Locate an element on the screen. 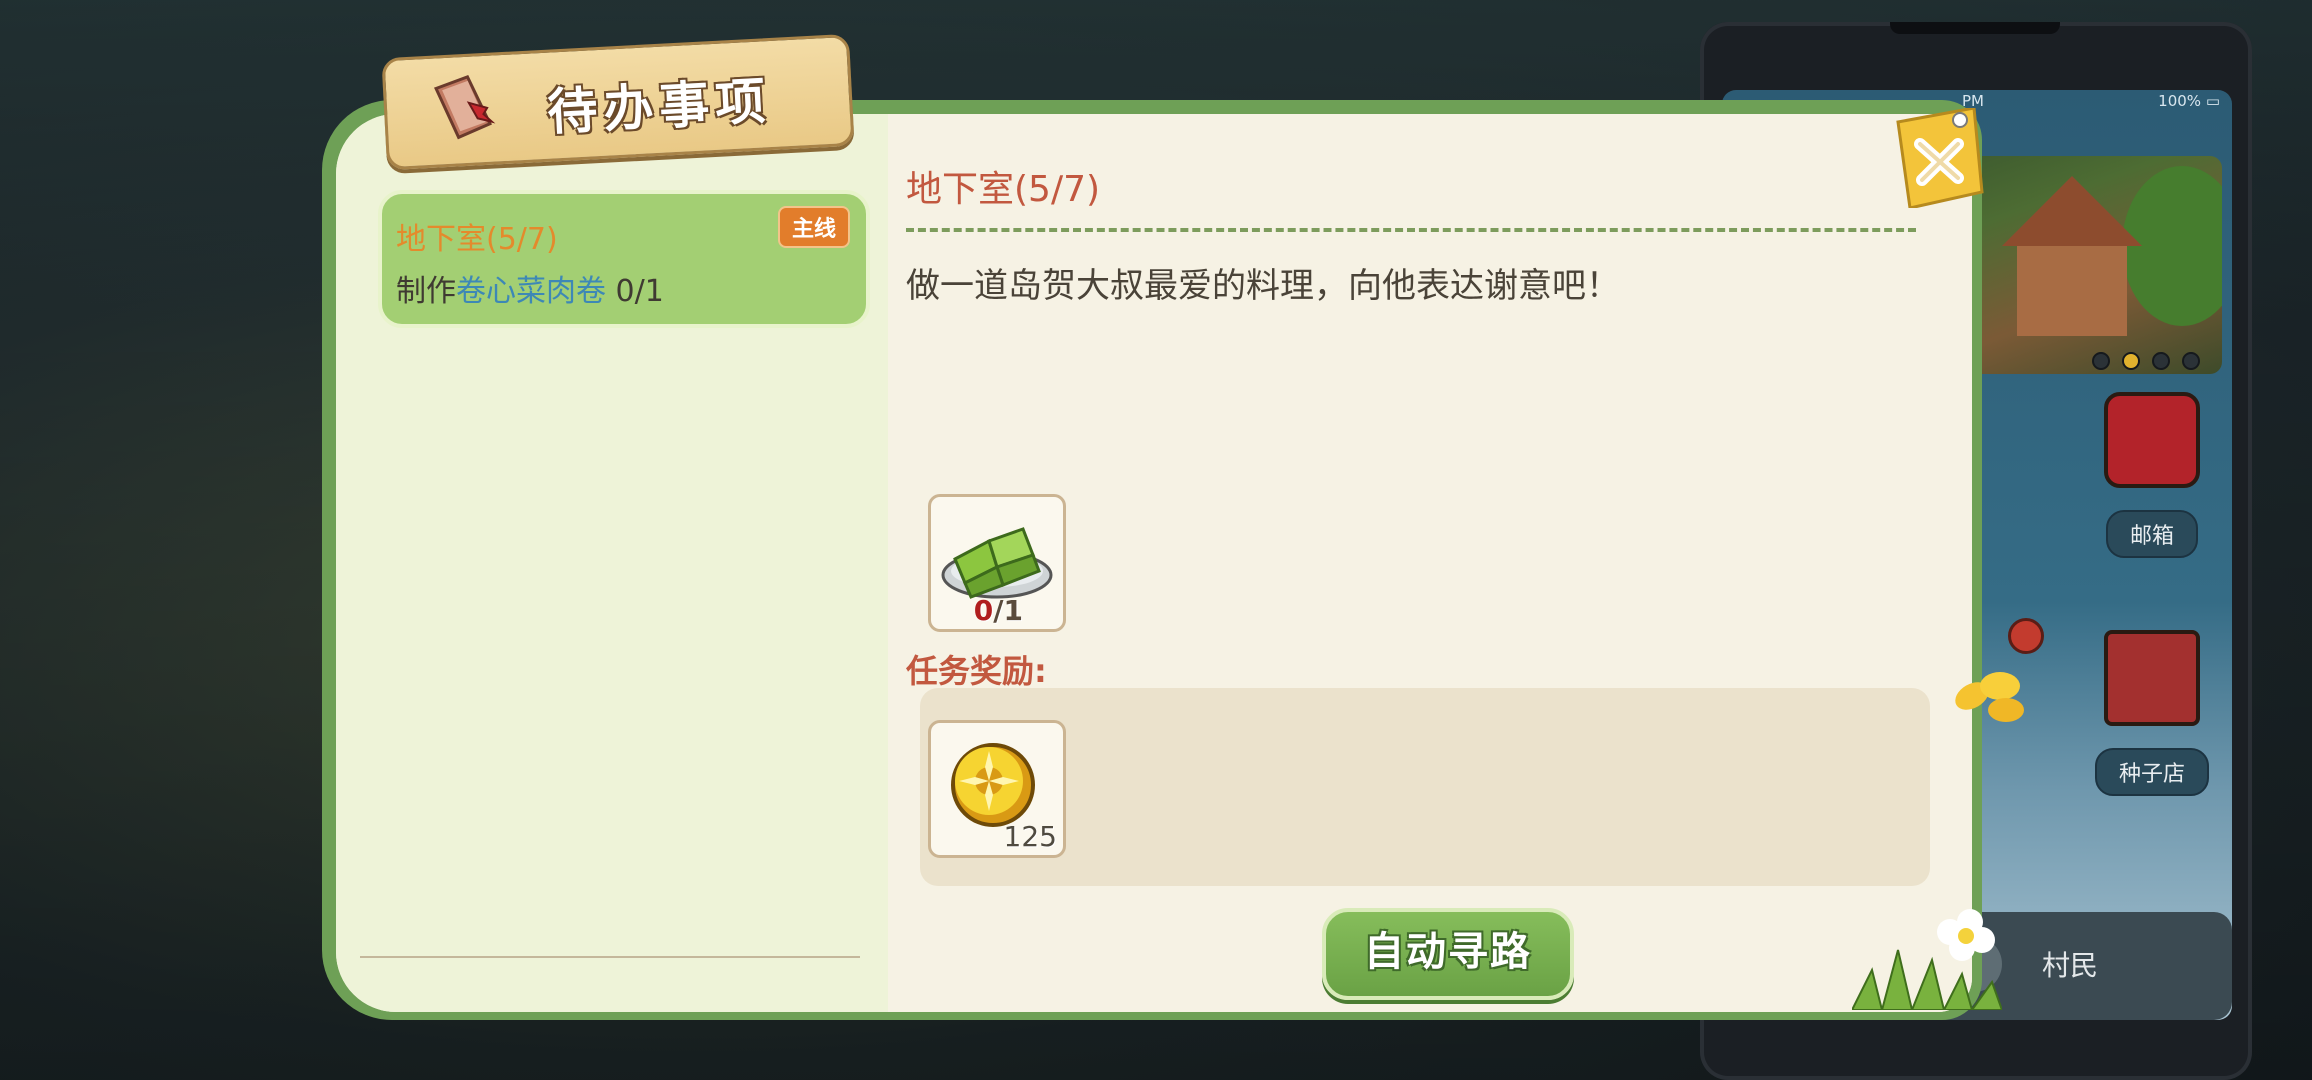  page-title: 待办事项 is located at coordinates (659, 107).